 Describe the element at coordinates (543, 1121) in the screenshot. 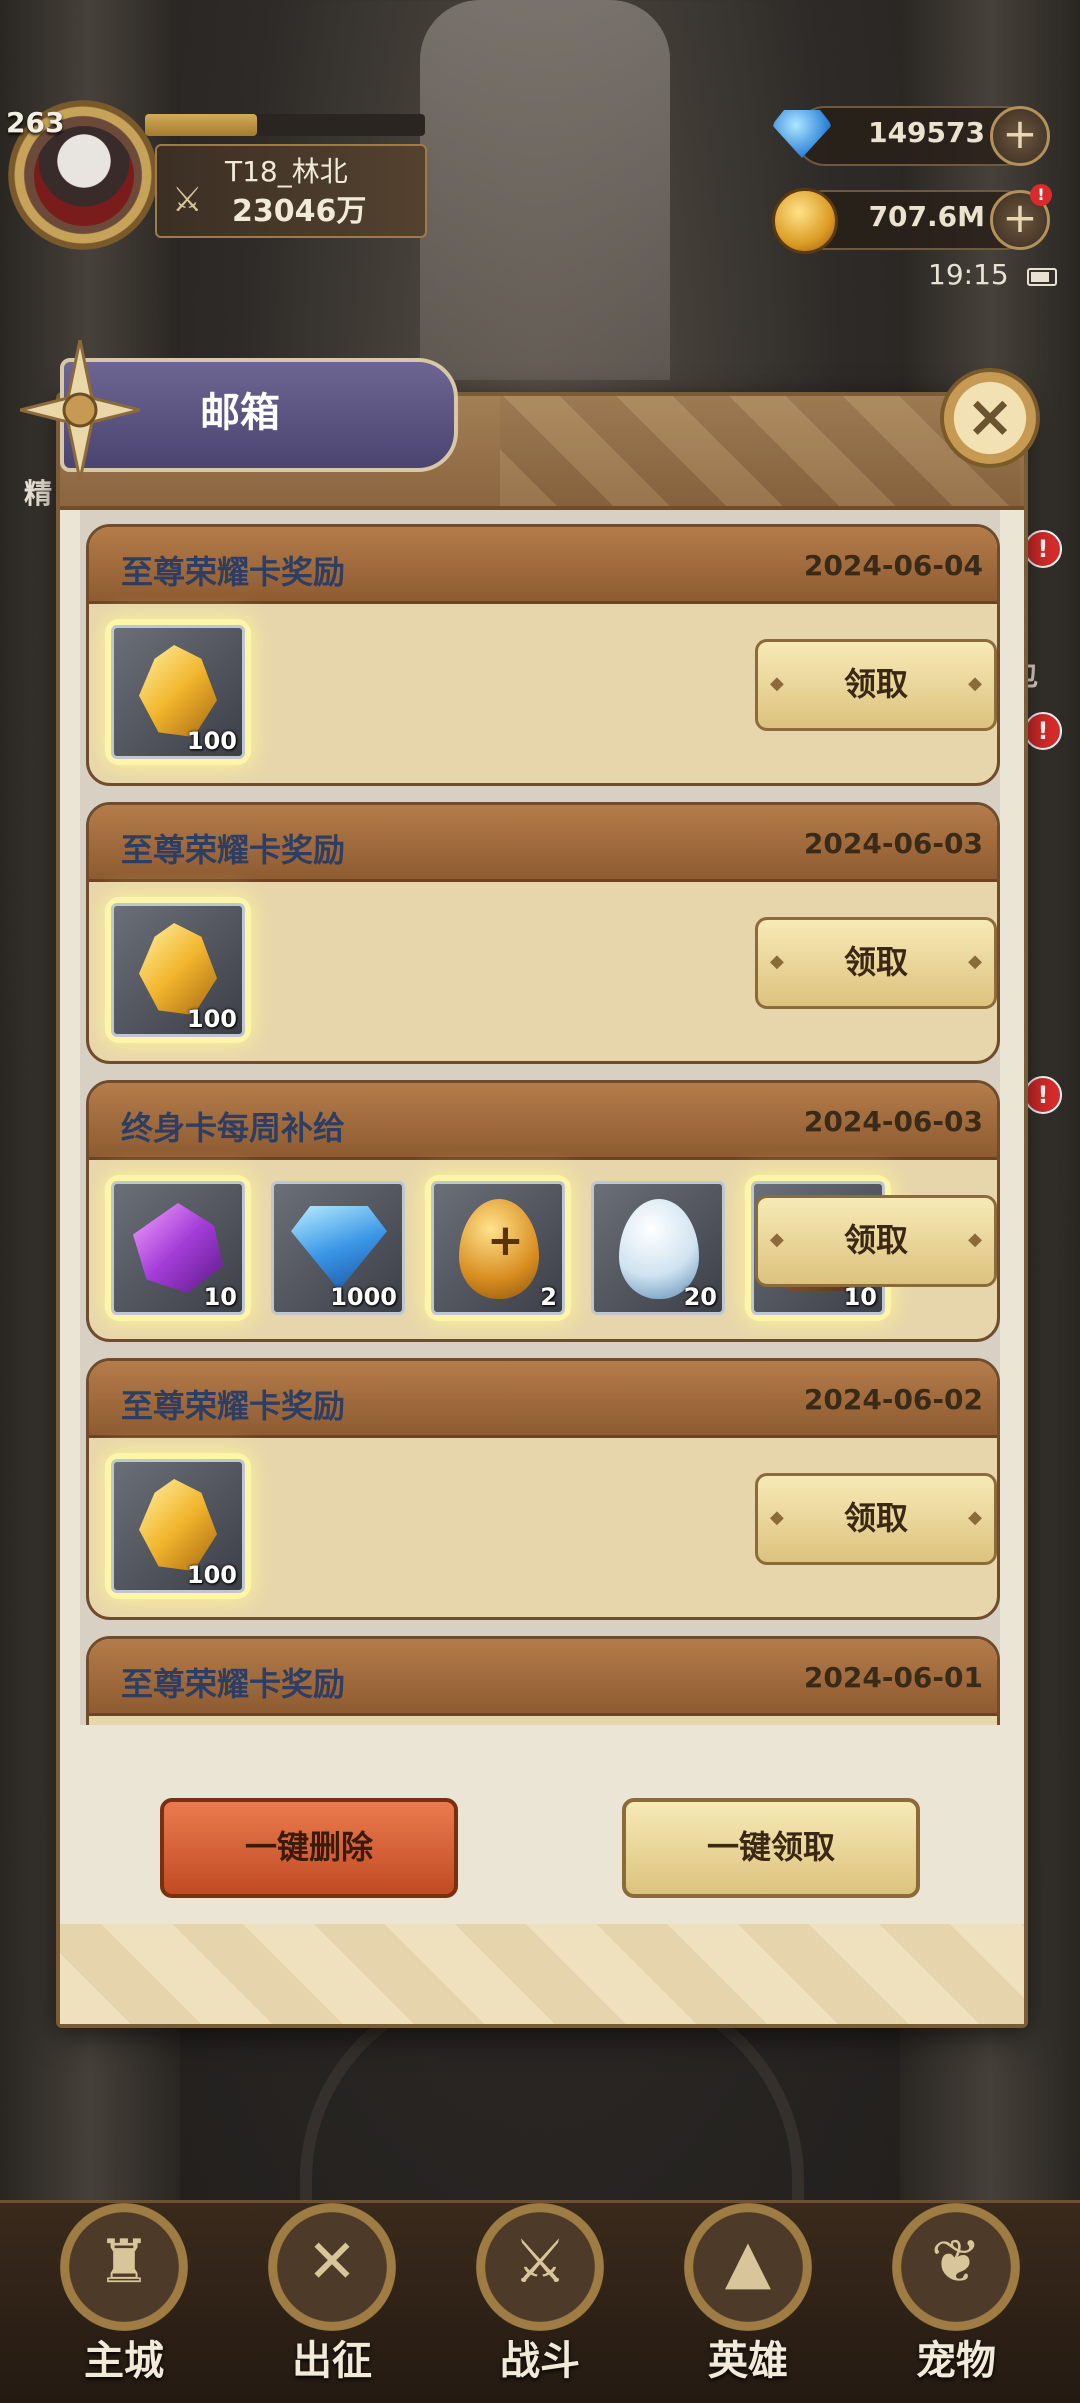

I see `mail-header: 终身卡每周补给 2024-06-03` at that location.